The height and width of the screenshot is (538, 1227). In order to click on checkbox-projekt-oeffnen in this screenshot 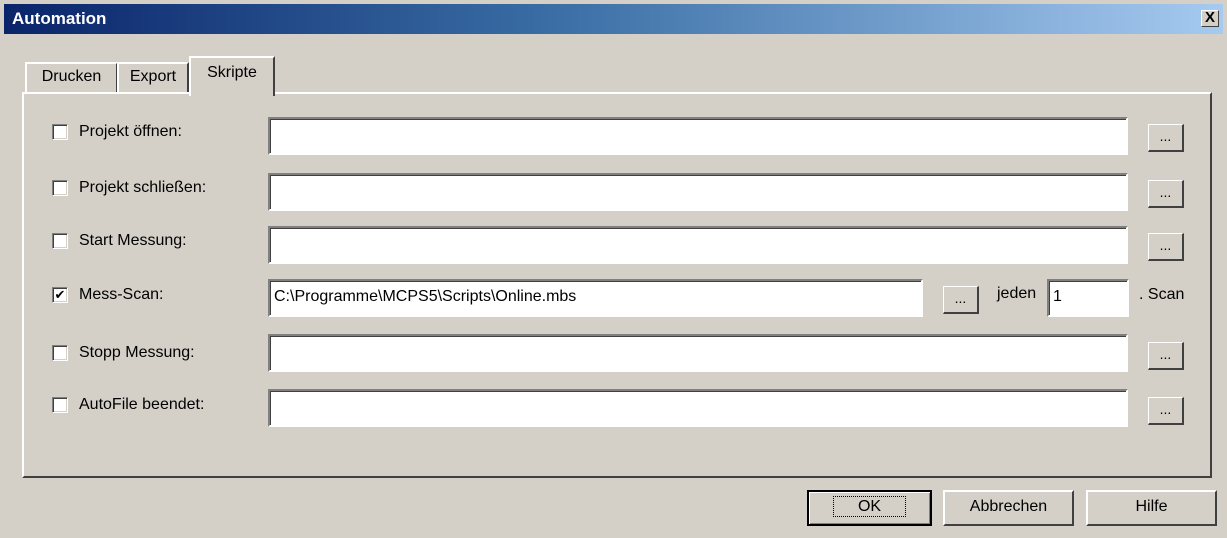, I will do `click(60, 132)`.